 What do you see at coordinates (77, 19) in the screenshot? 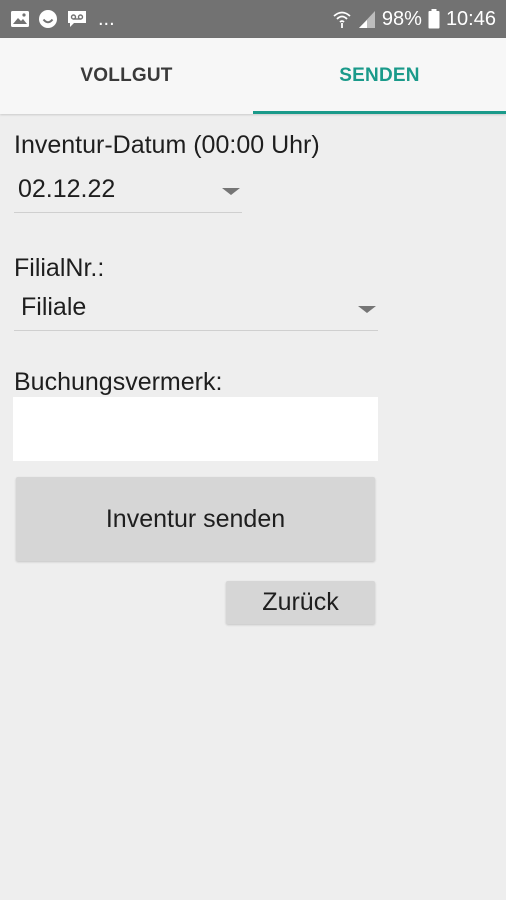
I see `voicemail-icon` at bounding box center [77, 19].